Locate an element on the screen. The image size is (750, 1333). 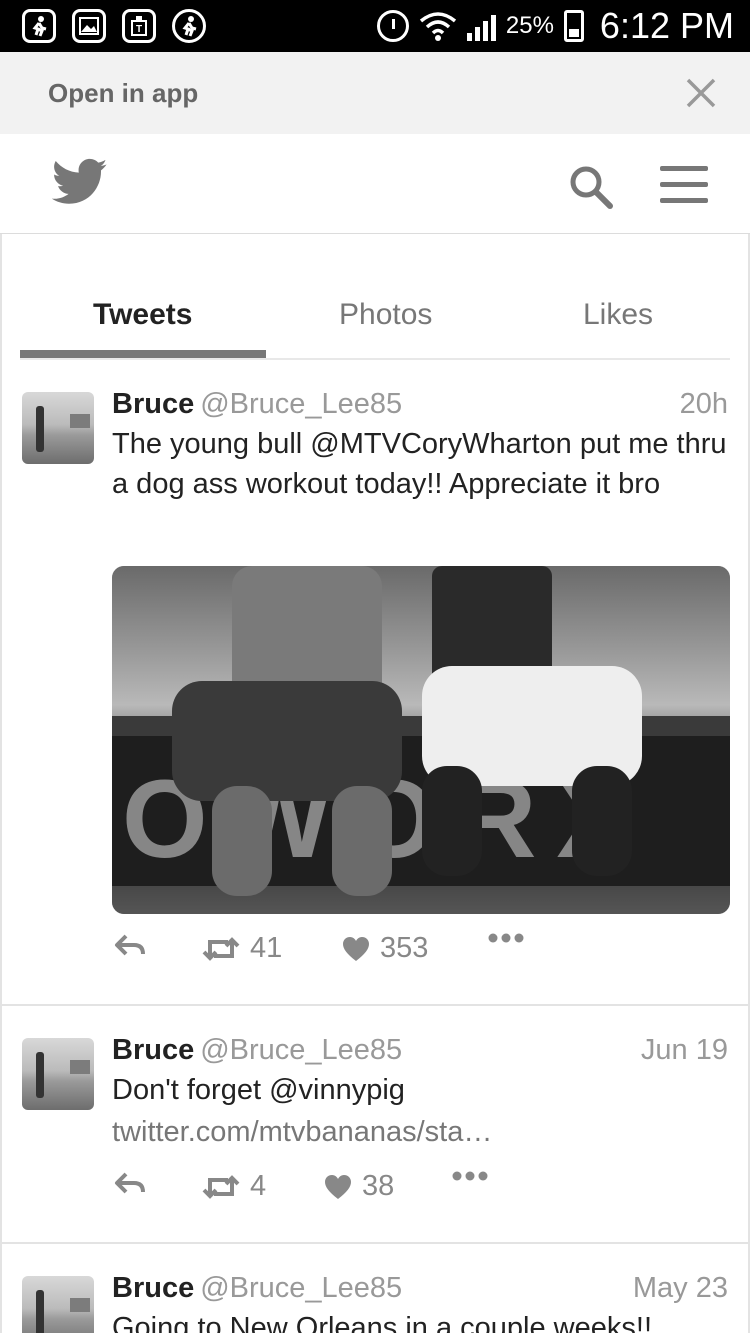
retweet-button: 4 is located at coordinates (234, 1186).